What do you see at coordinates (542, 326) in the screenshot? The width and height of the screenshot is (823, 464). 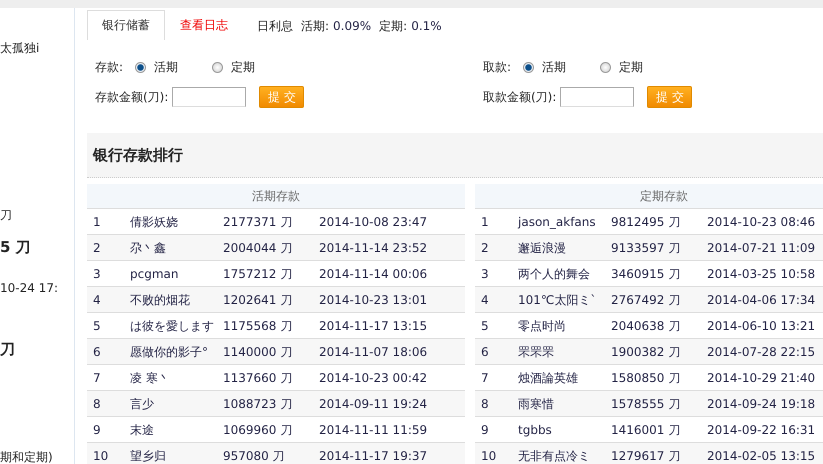 I see `table-cell-text: 零点时尚` at bounding box center [542, 326].